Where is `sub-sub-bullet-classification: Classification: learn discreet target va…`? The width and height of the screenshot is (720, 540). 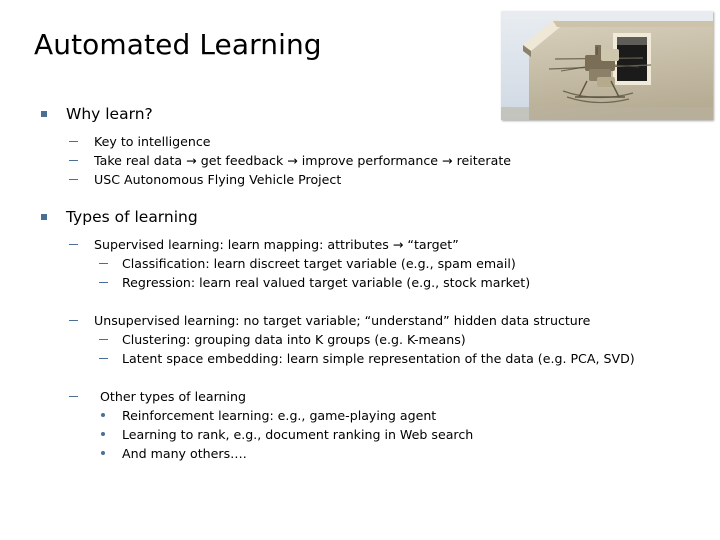
sub-sub-bullet-classification: Classification: learn discreet target va… is located at coordinates (409, 263).